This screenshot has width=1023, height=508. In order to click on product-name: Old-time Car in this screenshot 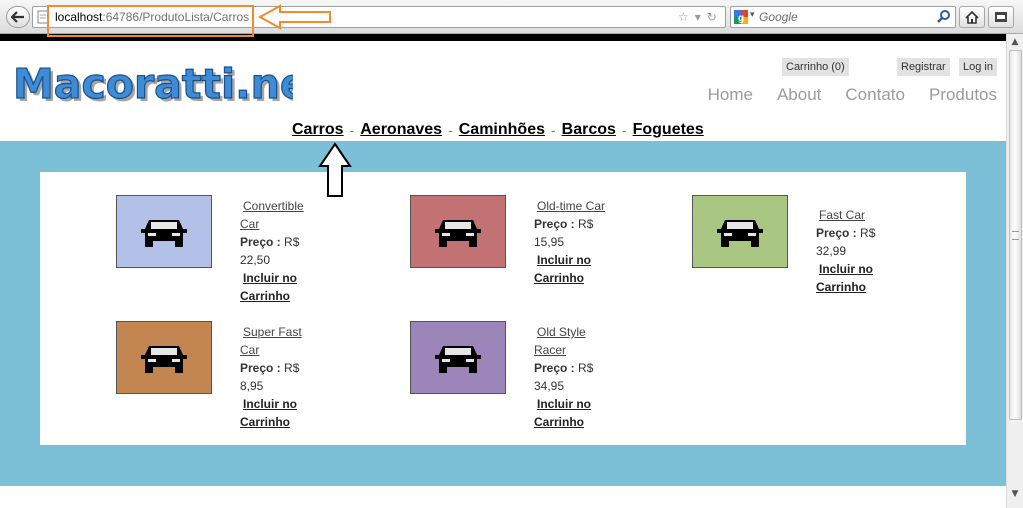, I will do `click(572, 206)`.